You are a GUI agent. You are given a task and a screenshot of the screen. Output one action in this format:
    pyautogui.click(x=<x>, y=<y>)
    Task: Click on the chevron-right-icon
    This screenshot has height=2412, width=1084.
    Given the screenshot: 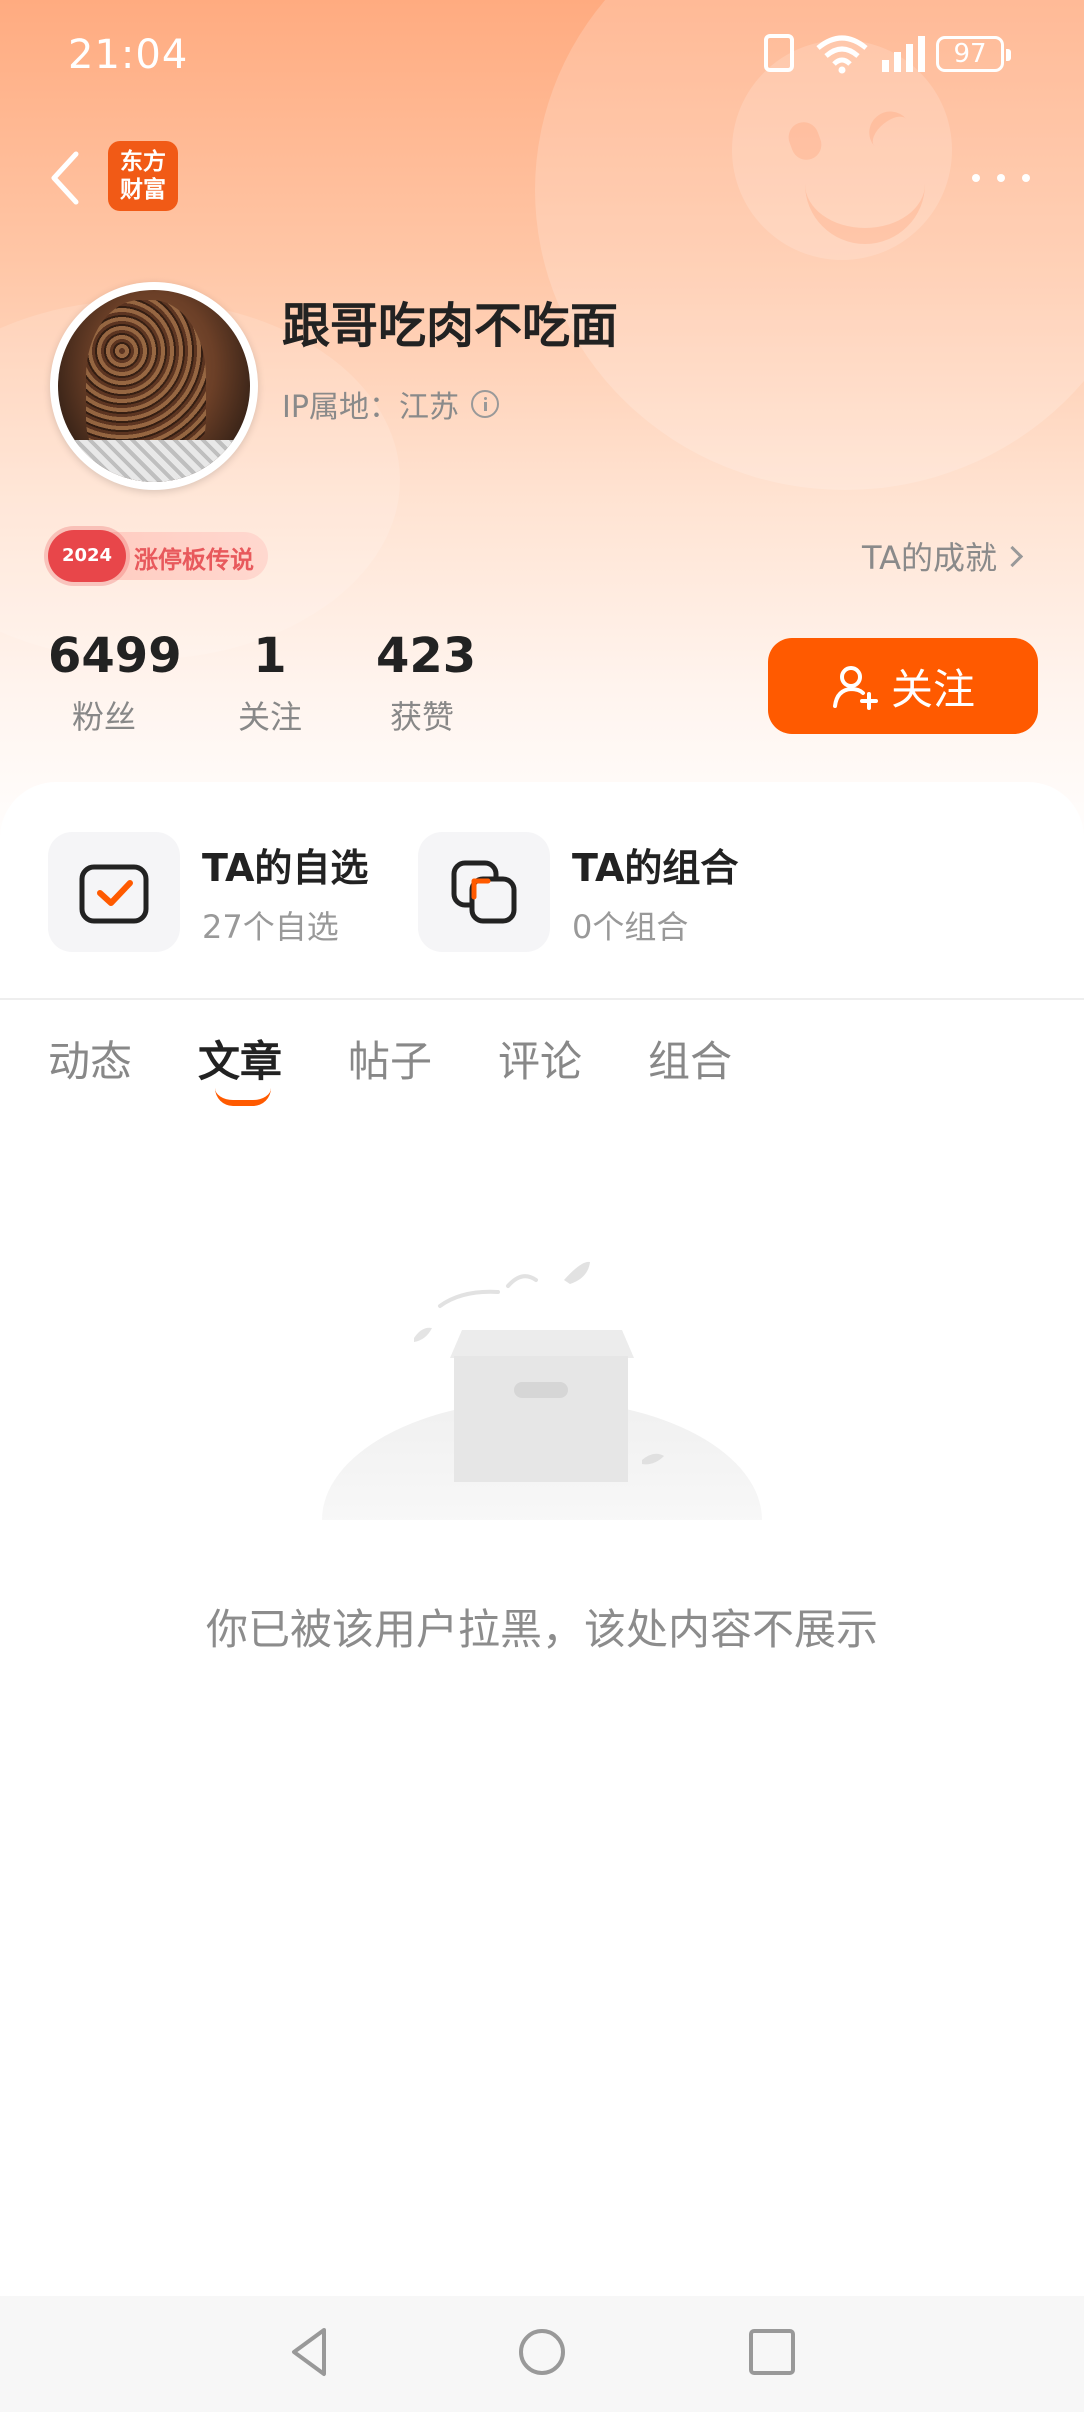 What is the action you would take?
    pyautogui.click(x=1012, y=556)
    